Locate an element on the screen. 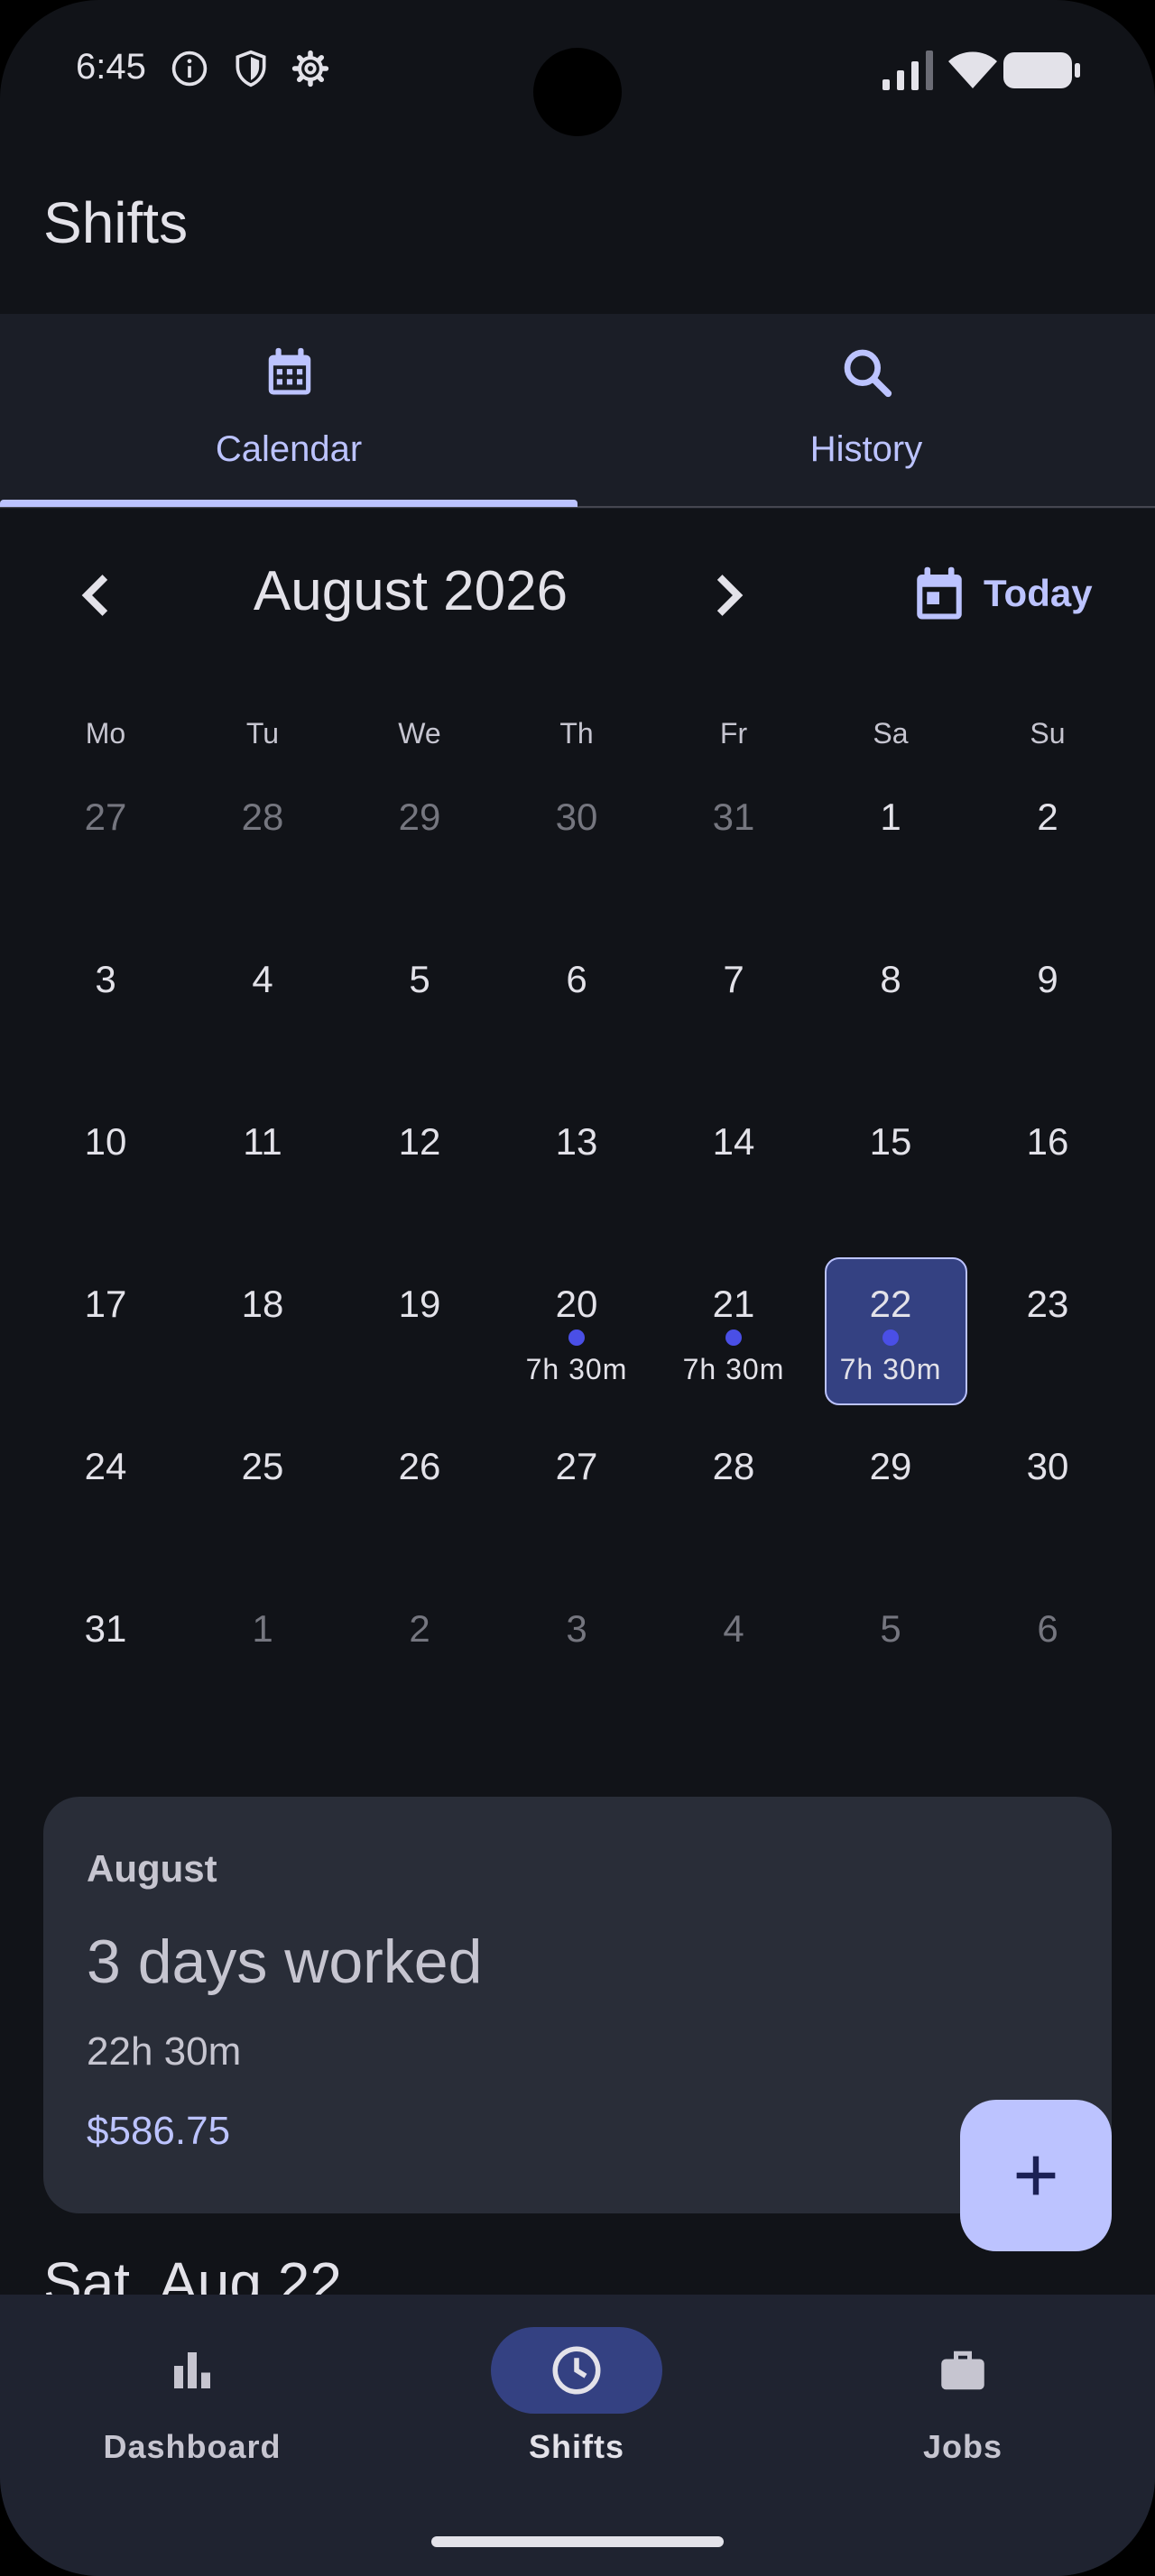 This screenshot has width=1155, height=2576. day-number: 24 is located at coordinates (105, 1466).